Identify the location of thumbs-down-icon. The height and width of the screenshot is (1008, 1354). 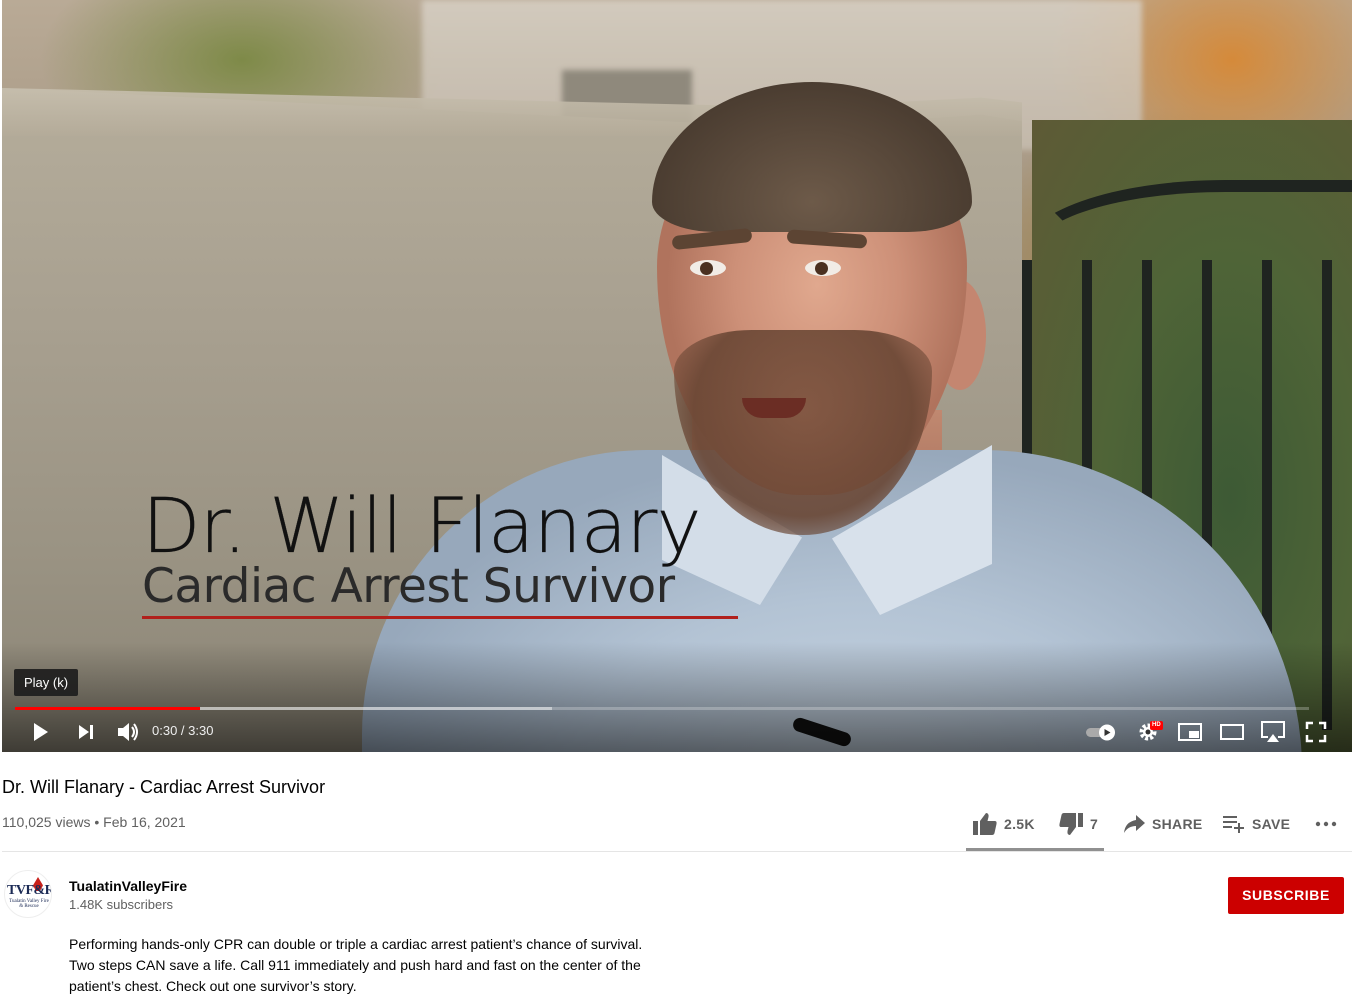
(1071, 824).